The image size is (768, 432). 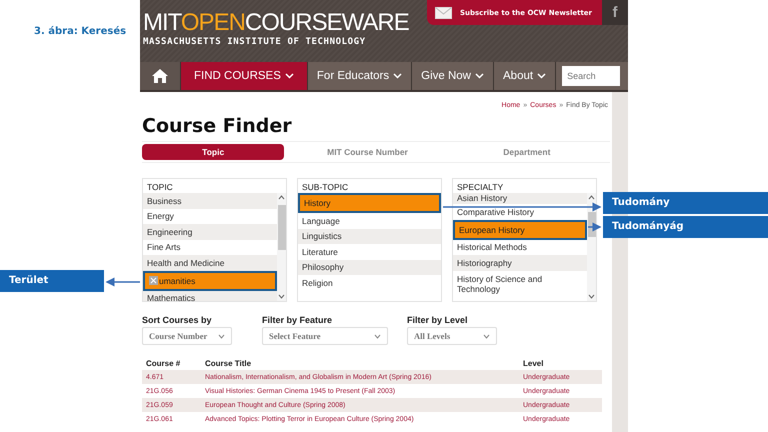 I want to click on figure-caption: 3. ábra: Keresés, so click(x=80, y=31).